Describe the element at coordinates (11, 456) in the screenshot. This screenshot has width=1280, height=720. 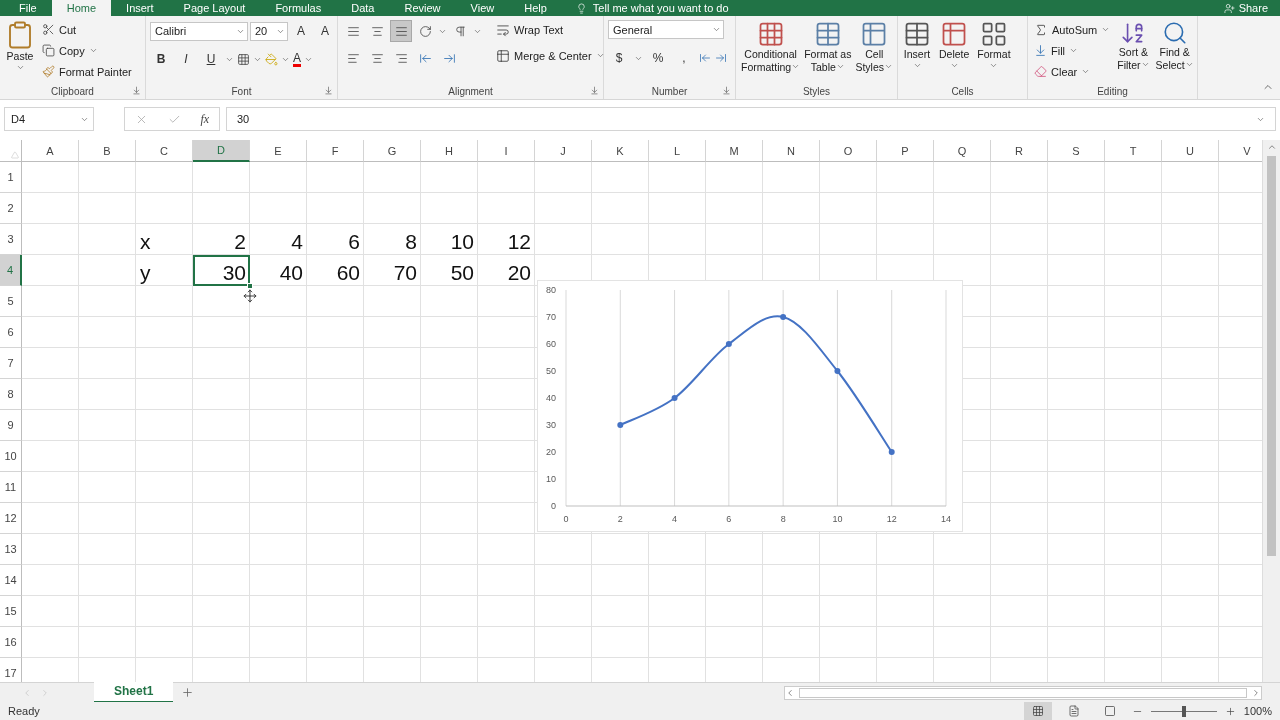
I see `row-header: 10` at that location.